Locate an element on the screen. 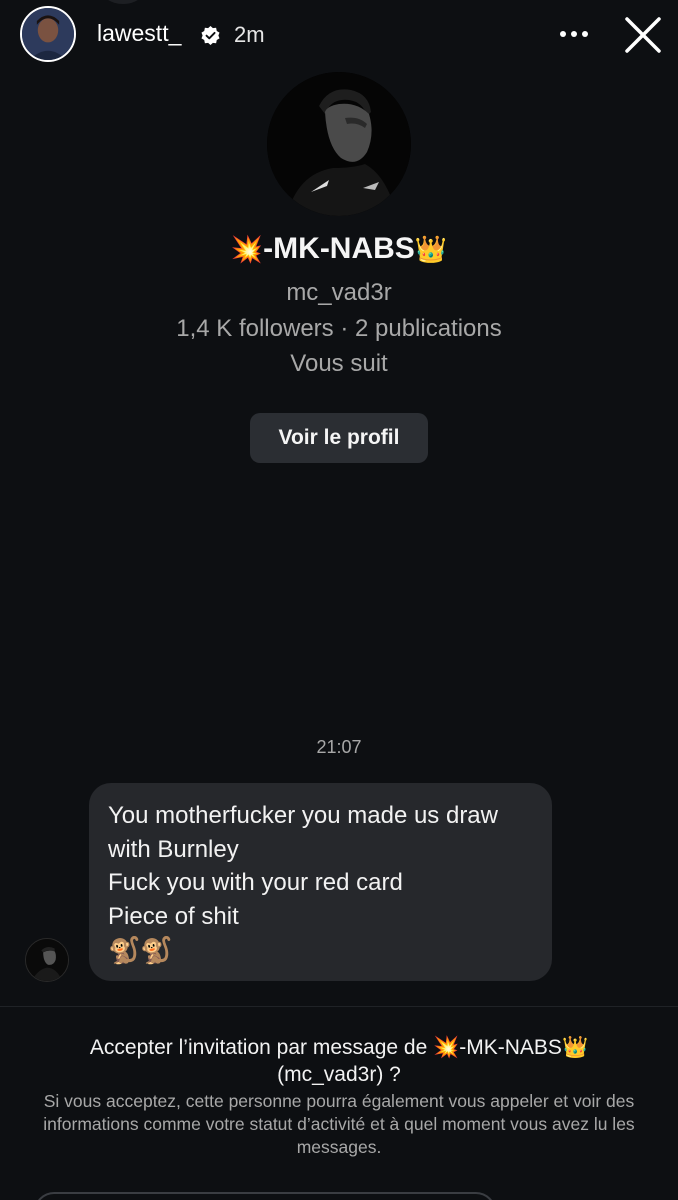 The image size is (678, 1200). message-timestamp: 21:07 is located at coordinates (339, 747).